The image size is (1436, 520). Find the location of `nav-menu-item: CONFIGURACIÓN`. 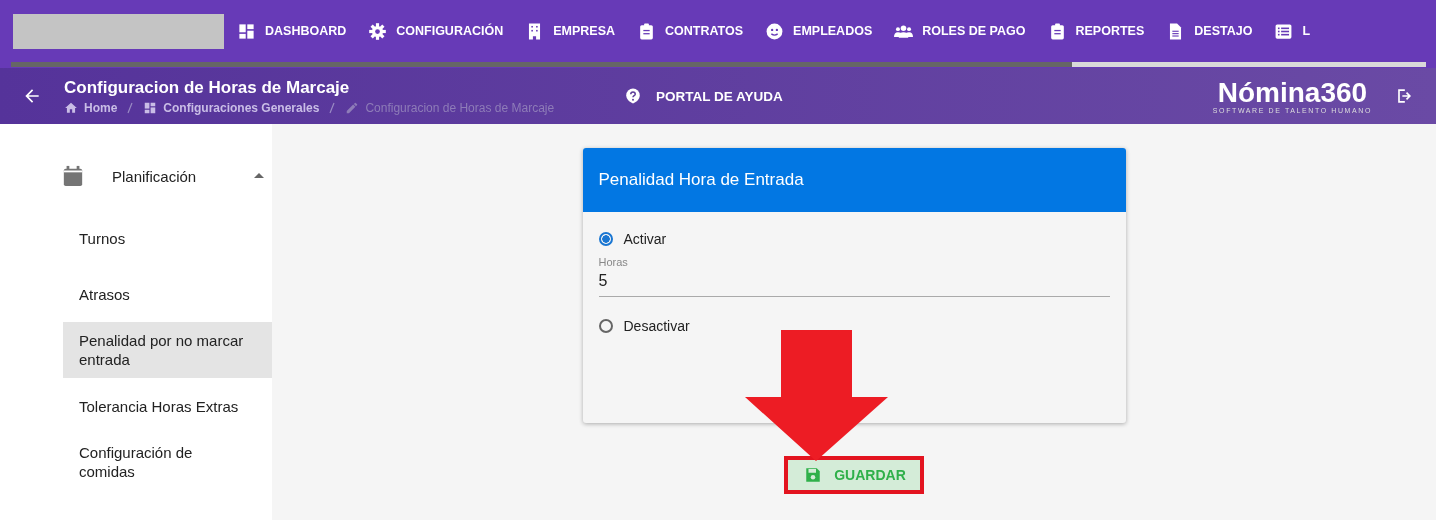

nav-menu-item: CONFIGURACIÓN is located at coordinates (436, 31).